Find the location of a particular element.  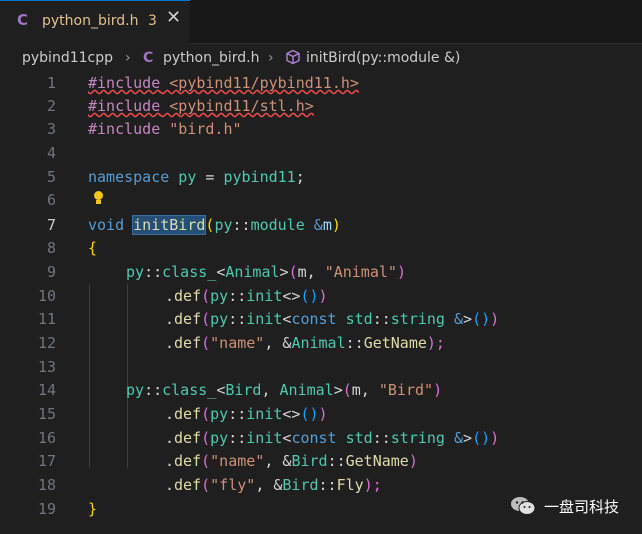

line-number: 3 is located at coordinates (51, 129).